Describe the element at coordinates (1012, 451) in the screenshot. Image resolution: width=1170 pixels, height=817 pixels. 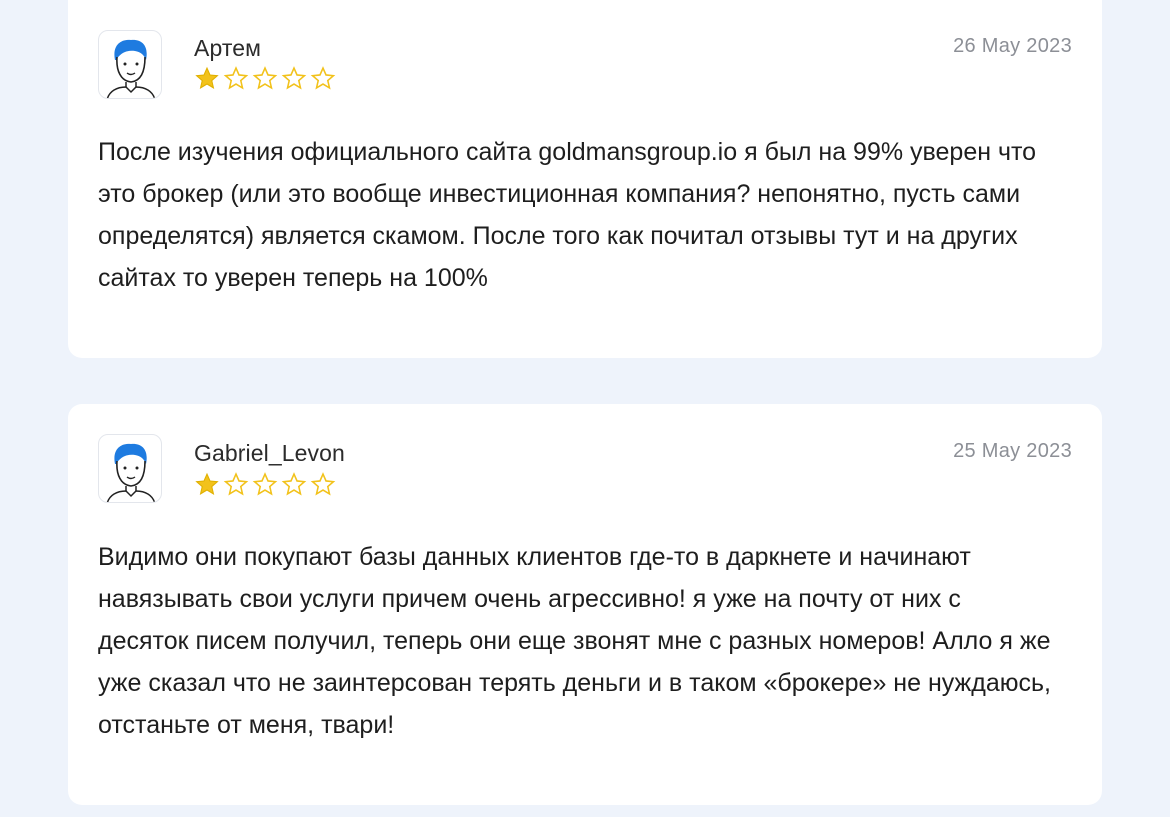
I see `review-date: 25 May 2023` at that location.